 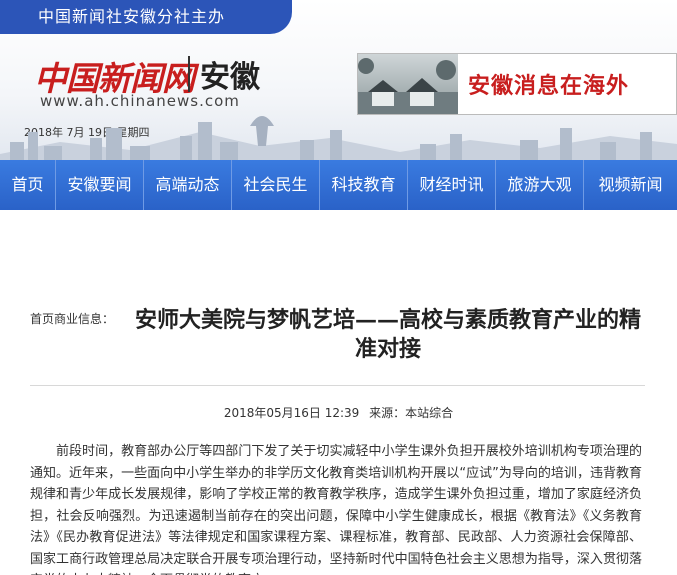 What do you see at coordinates (291, 413) in the screenshot?
I see `publish-date: 2018年05月16日 12:39` at bounding box center [291, 413].